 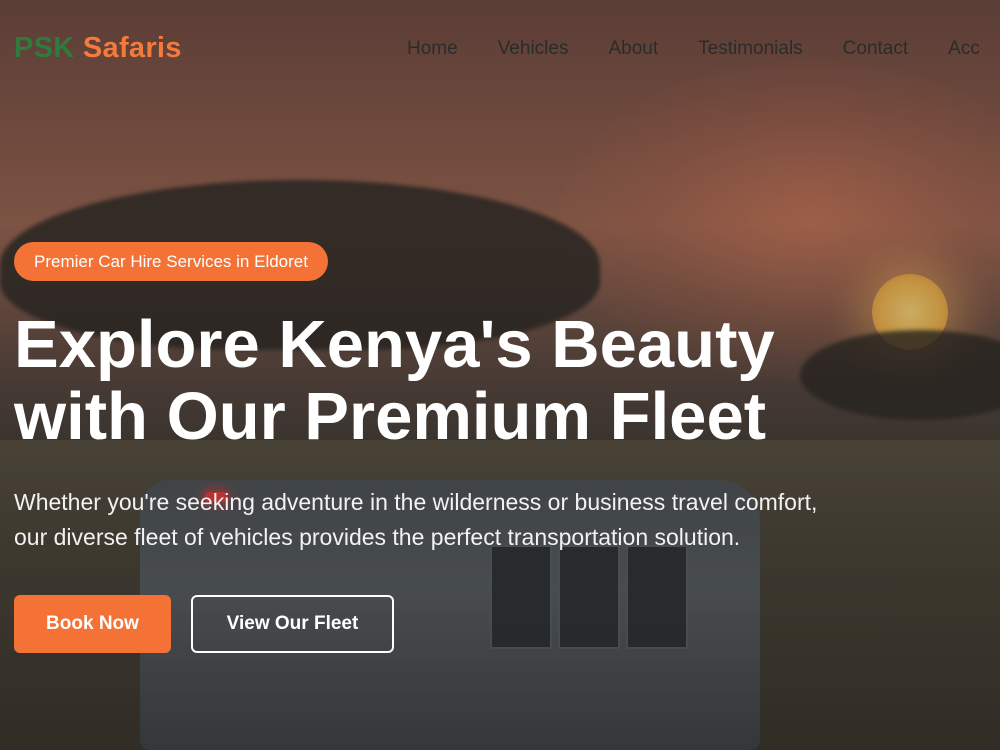 I want to click on nav-link-about: About, so click(x=633, y=49).